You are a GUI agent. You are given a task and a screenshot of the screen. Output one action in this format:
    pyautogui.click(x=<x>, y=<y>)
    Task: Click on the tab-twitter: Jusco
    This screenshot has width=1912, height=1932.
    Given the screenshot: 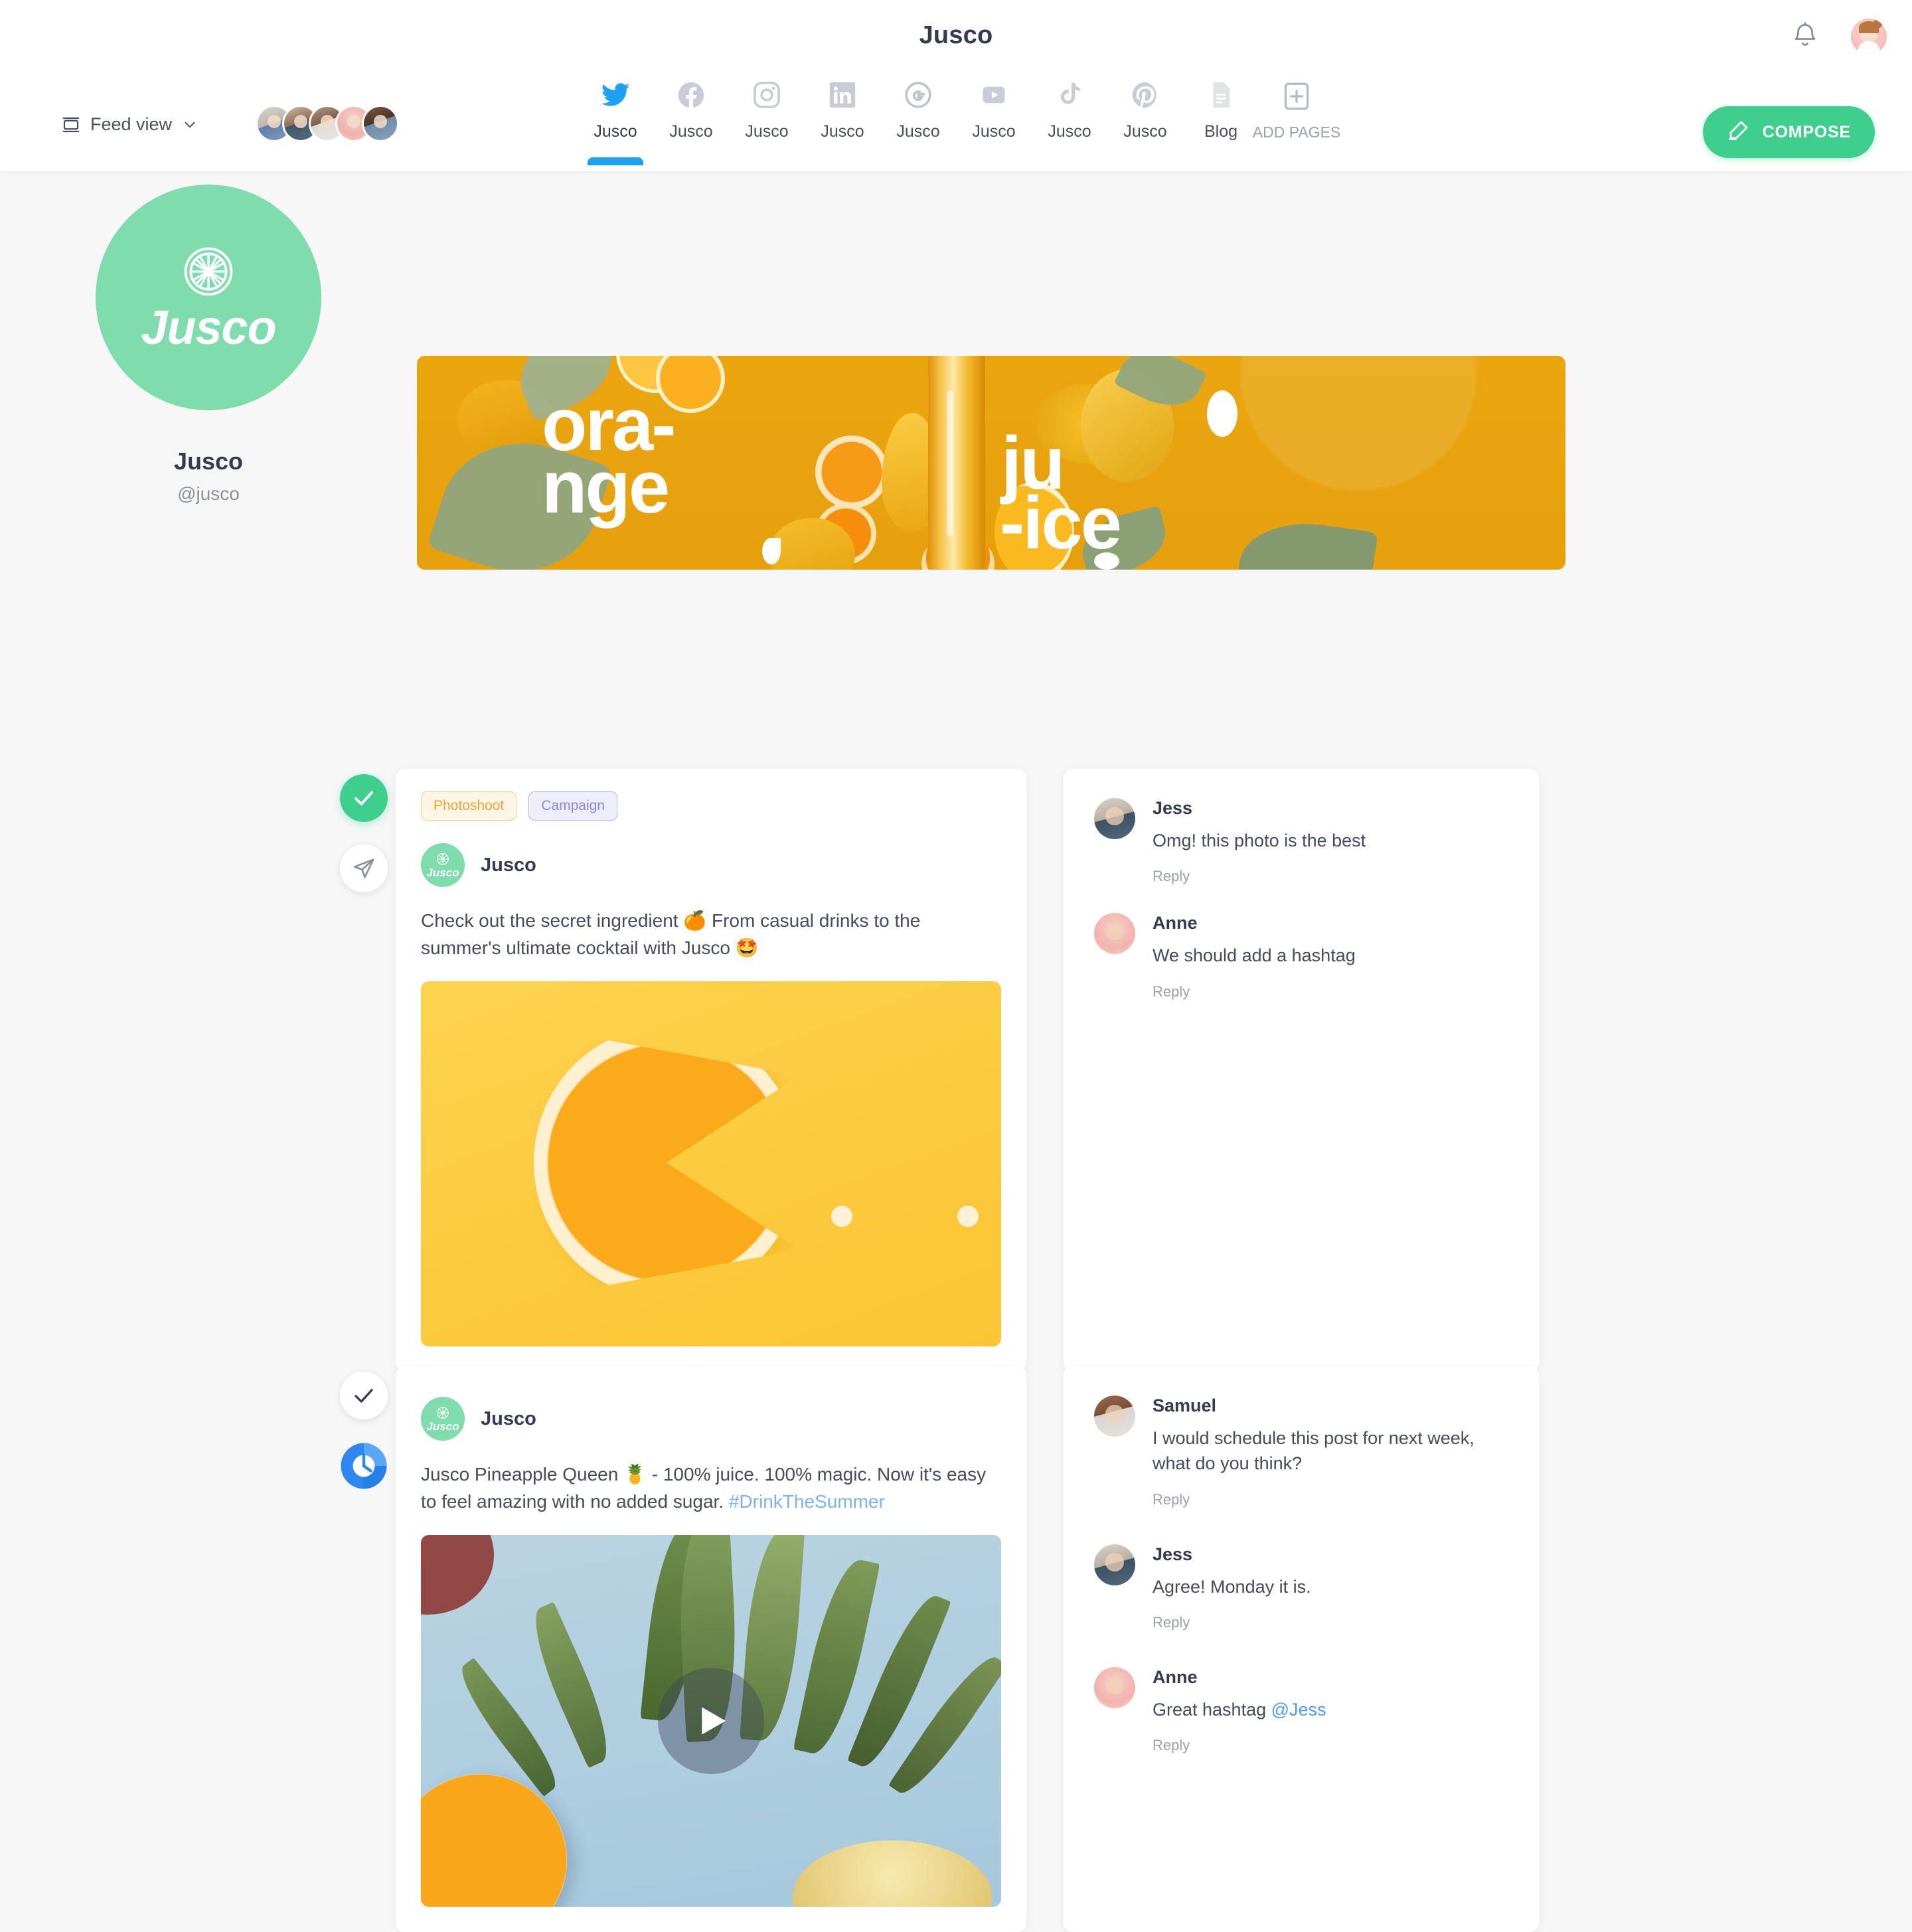 What is the action you would take?
    pyautogui.click(x=615, y=116)
    